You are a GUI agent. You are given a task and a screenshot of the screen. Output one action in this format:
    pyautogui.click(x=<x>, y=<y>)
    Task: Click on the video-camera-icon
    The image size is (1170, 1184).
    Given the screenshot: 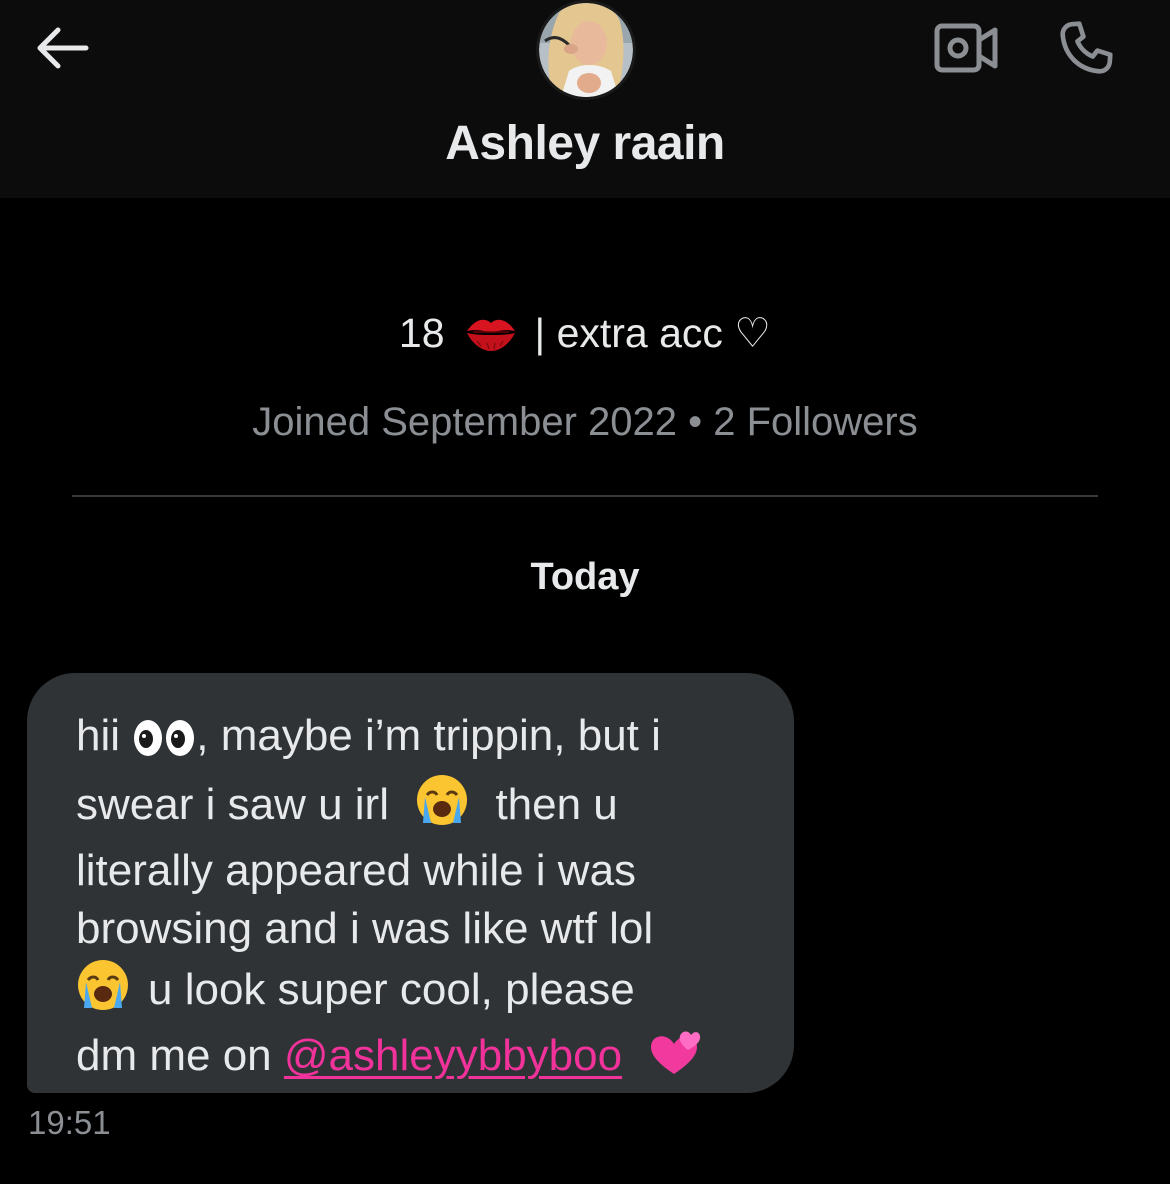 What is the action you would take?
    pyautogui.click(x=966, y=48)
    